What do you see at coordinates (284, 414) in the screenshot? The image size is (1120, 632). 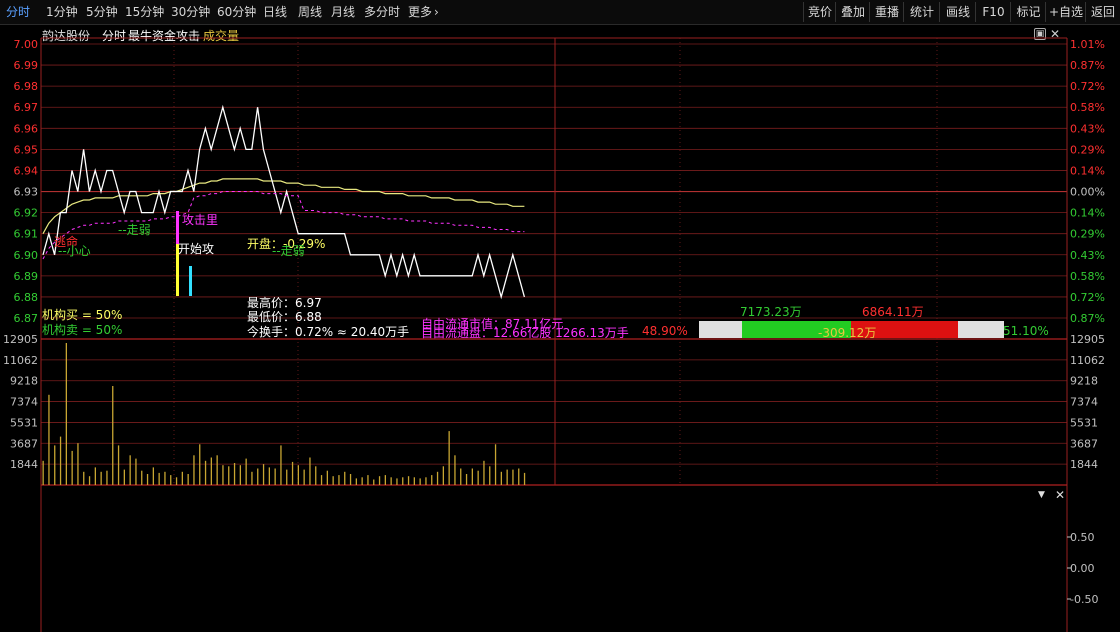 I see `volume-bars` at bounding box center [284, 414].